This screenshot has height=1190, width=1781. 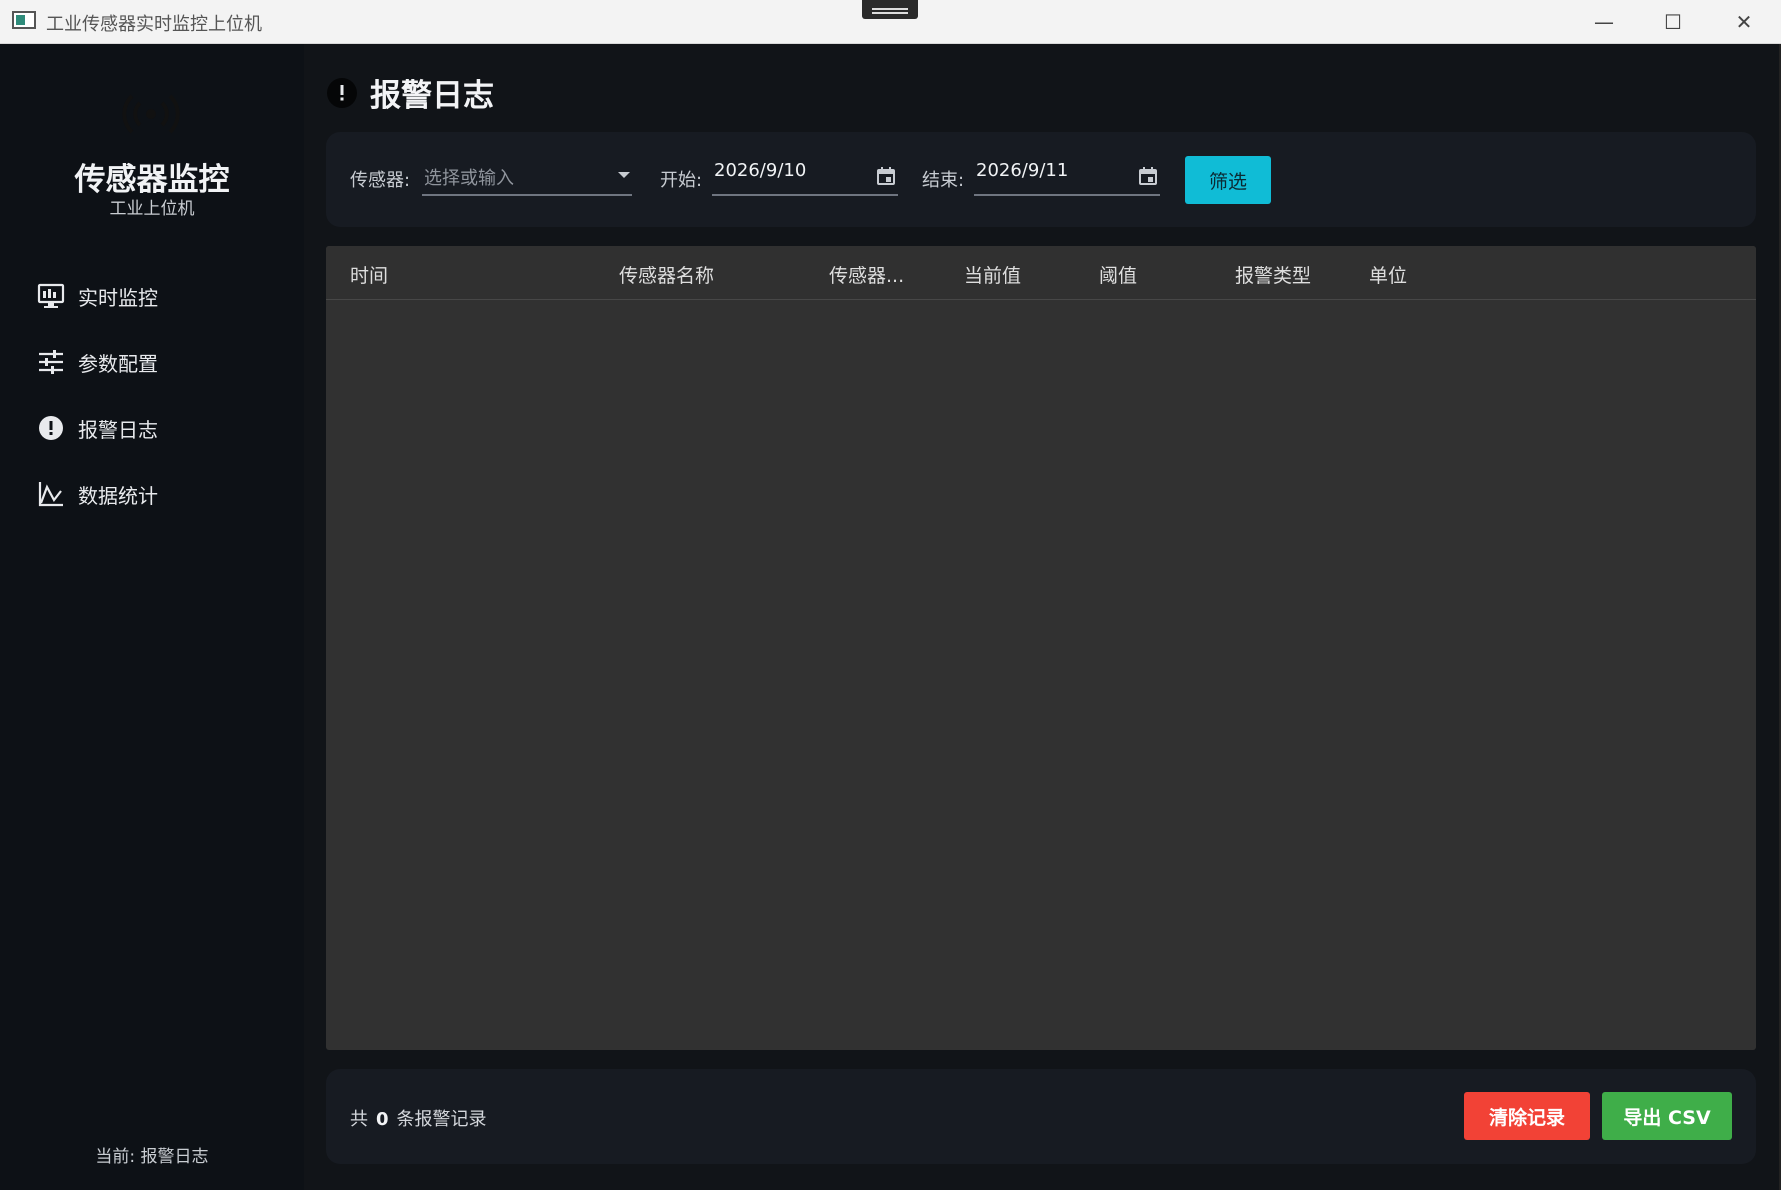 What do you see at coordinates (1744, 22) in the screenshot?
I see `close-icon: ✕` at bounding box center [1744, 22].